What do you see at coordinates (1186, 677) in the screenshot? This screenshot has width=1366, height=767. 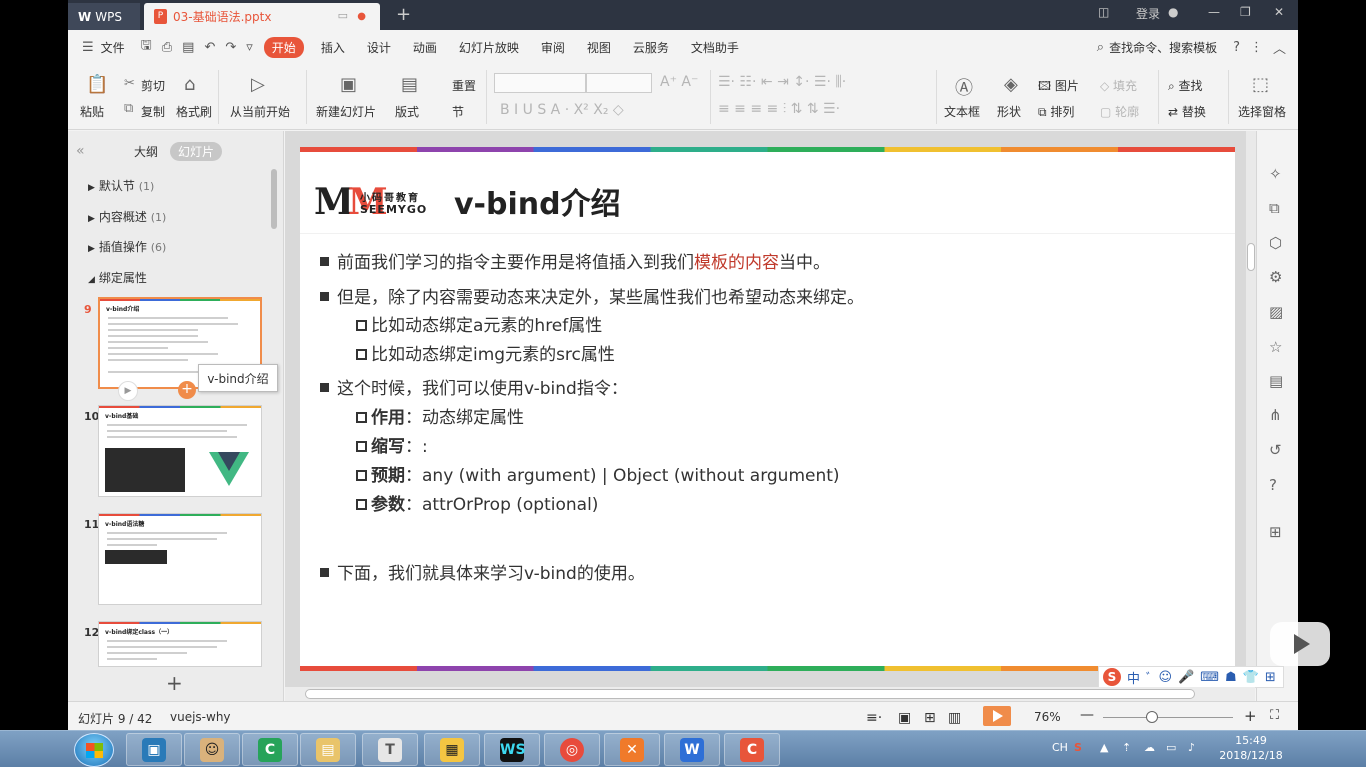 I see `mic-icon: 🎤` at bounding box center [1186, 677].